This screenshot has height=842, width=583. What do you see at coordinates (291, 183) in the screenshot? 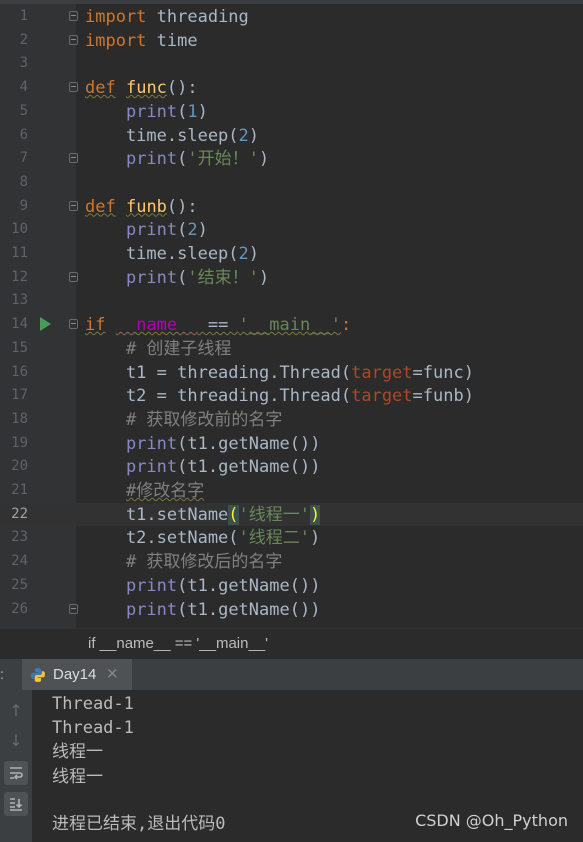
I see `code-line: 8` at bounding box center [291, 183].